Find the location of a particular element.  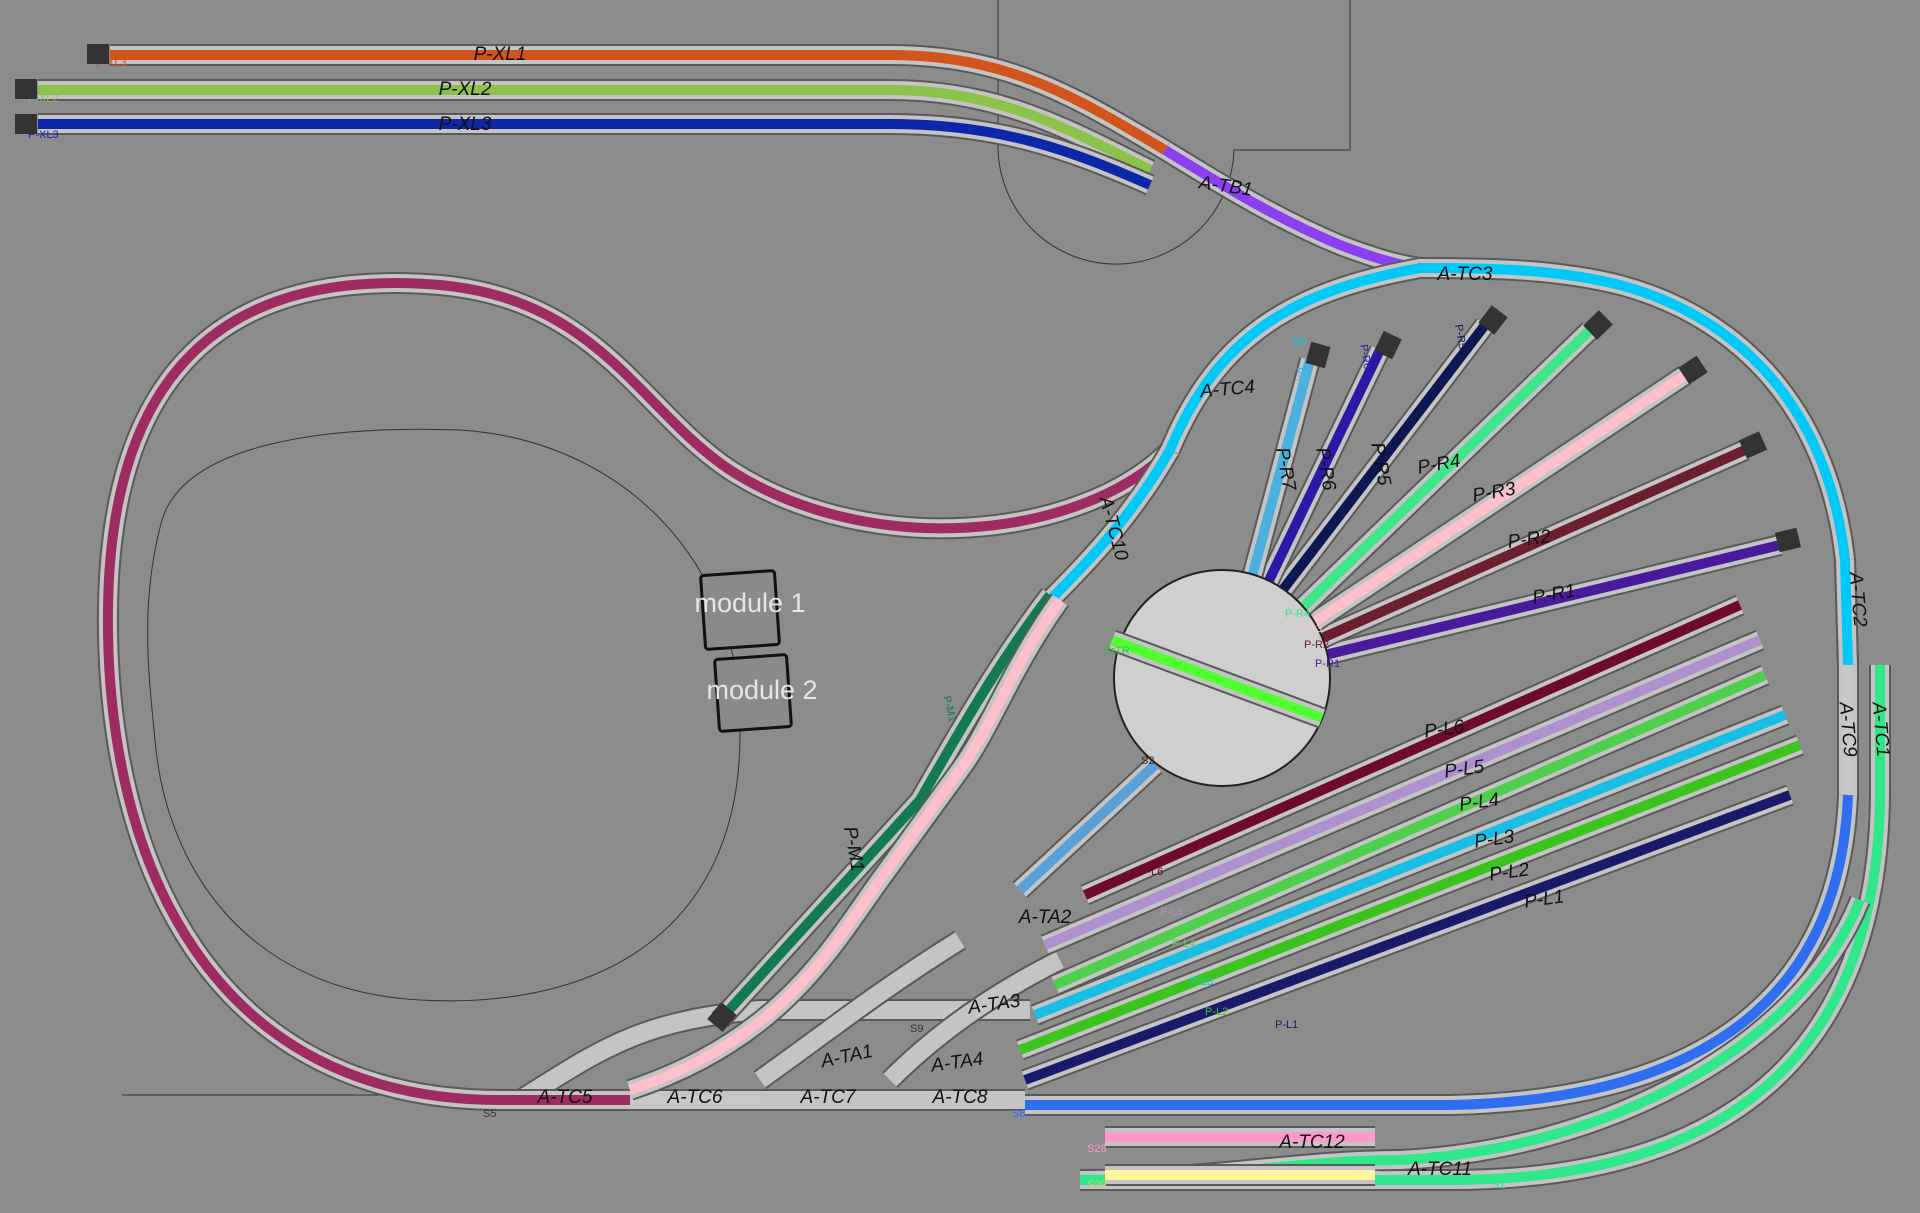

module-1-label: module 1 is located at coordinates (749, 603).